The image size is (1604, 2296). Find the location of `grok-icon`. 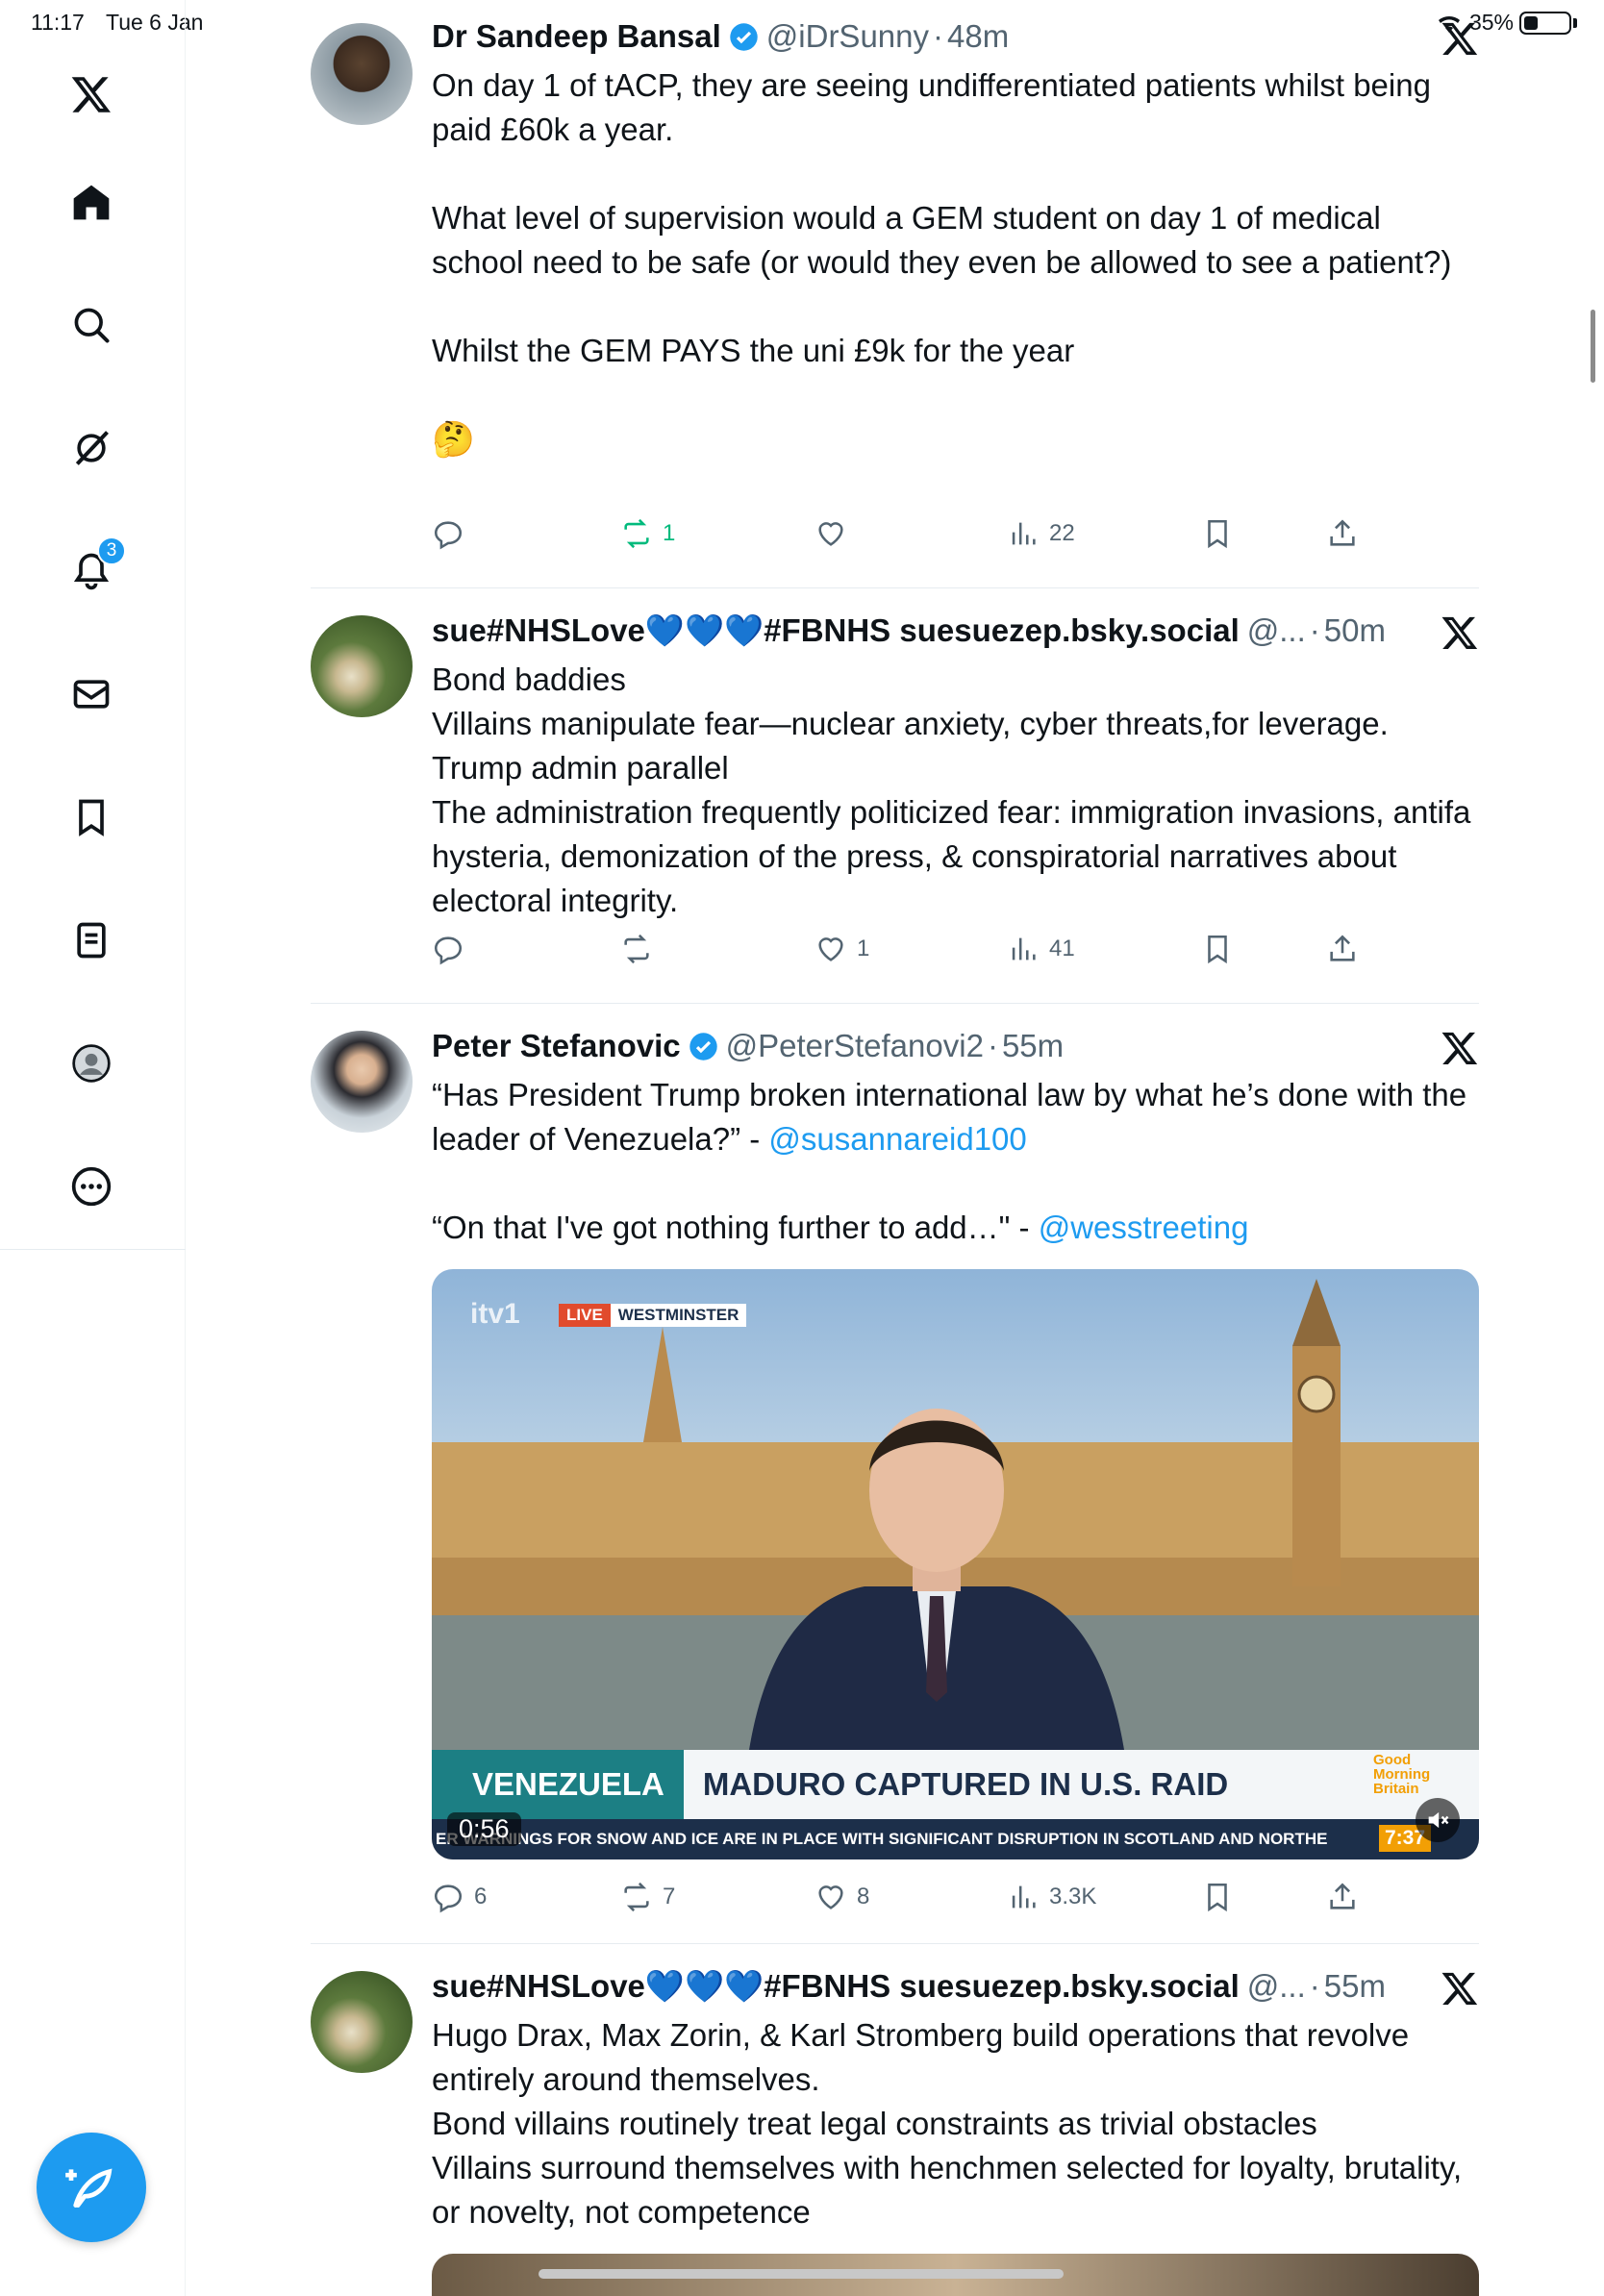

grok-icon is located at coordinates (91, 448).